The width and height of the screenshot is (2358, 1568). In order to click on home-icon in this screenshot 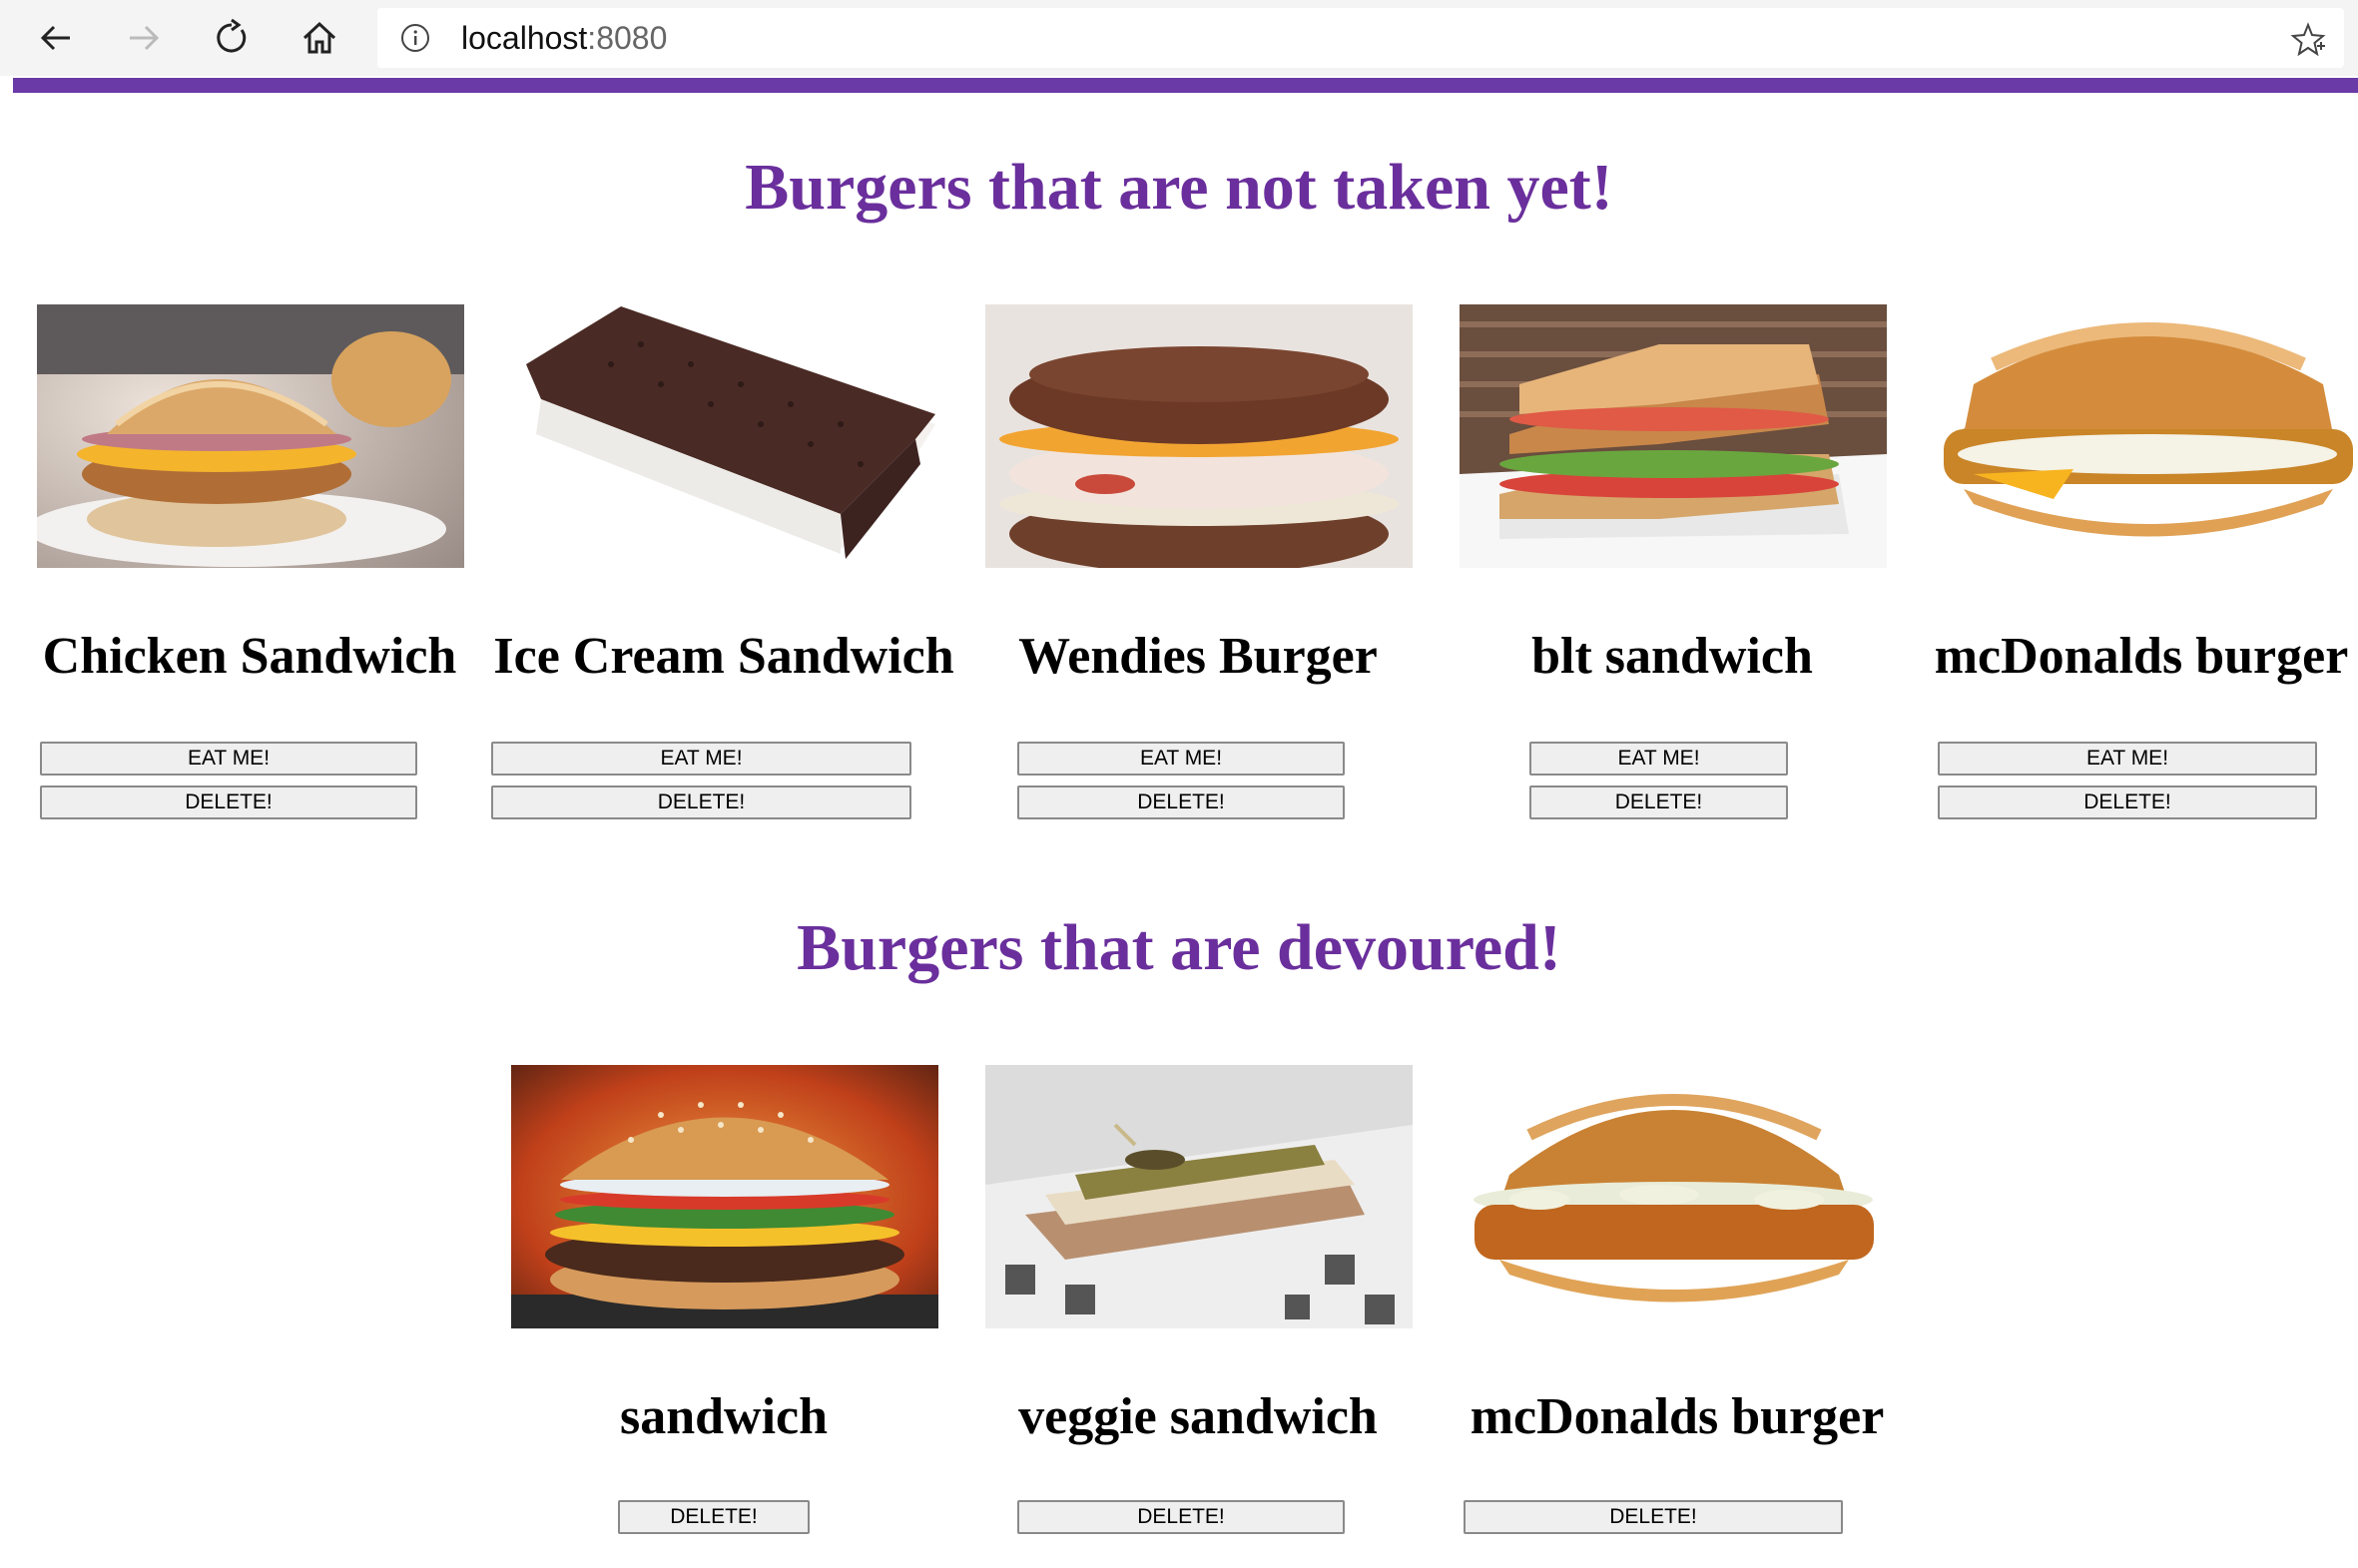, I will do `click(319, 37)`.